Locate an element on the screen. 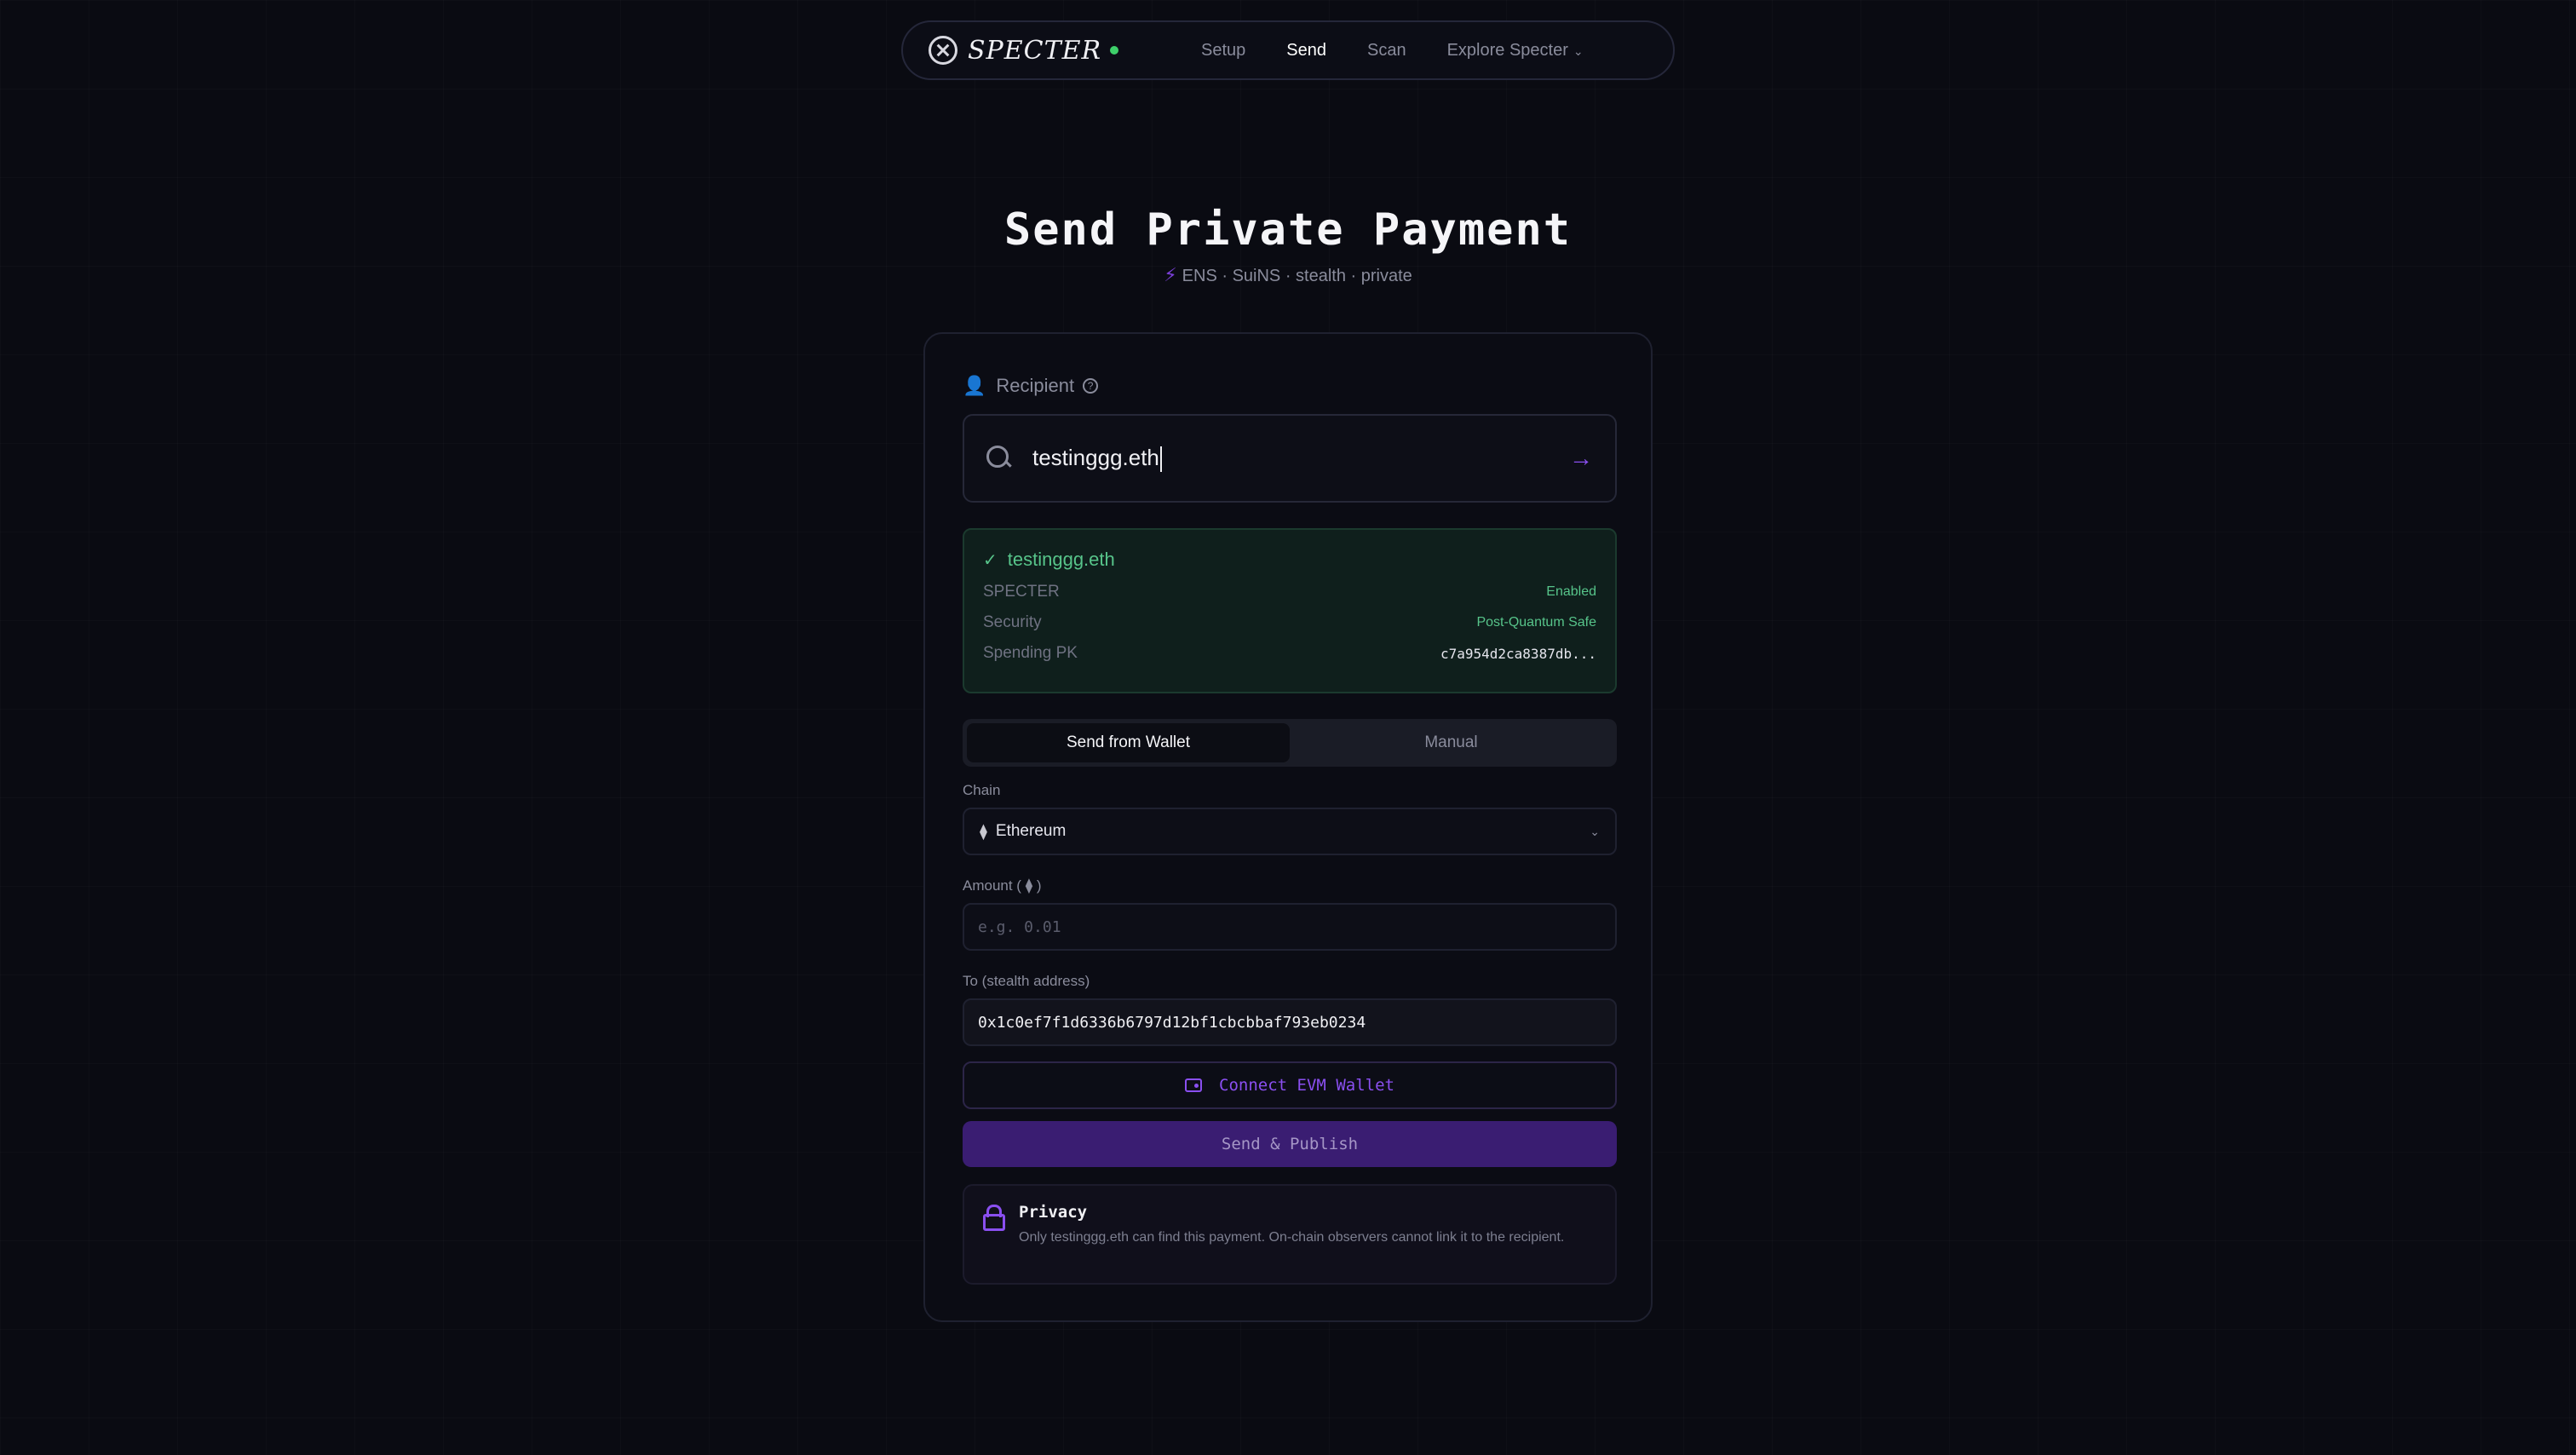 This screenshot has height=1455, width=2576. amount-label-suffix: ) is located at coordinates (1039, 886).